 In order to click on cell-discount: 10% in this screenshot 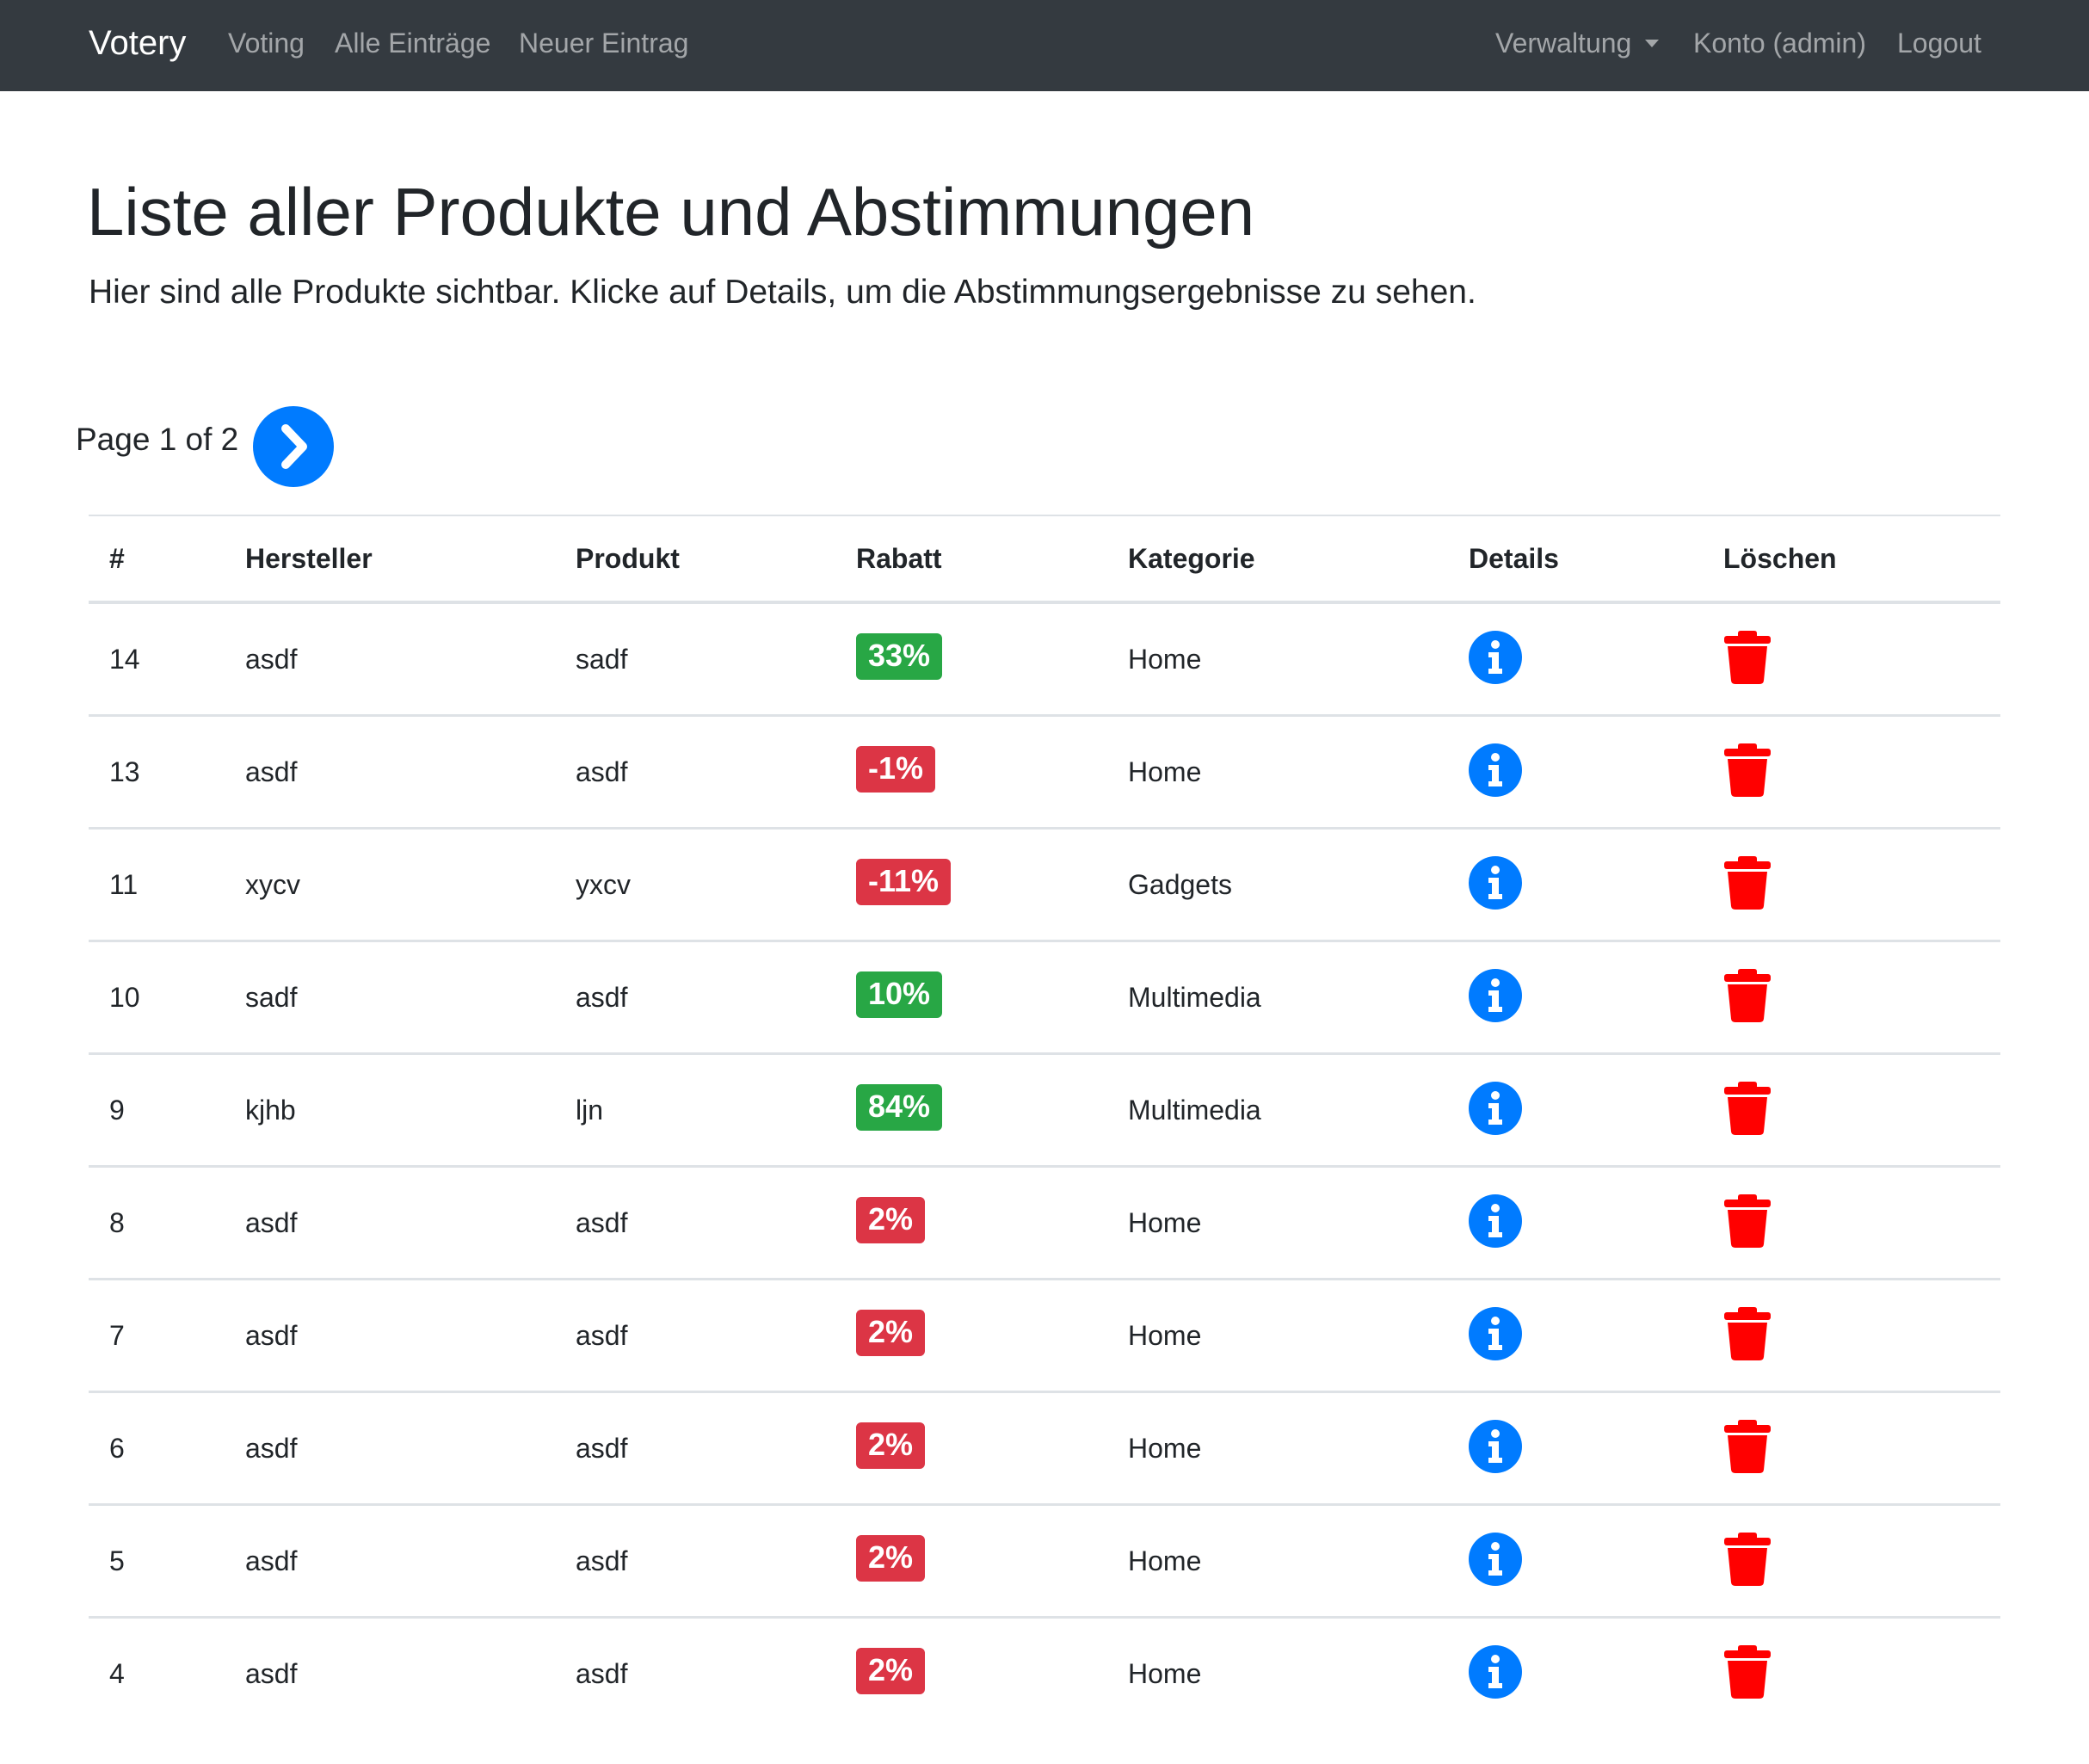, I will do `click(971, 998)`.